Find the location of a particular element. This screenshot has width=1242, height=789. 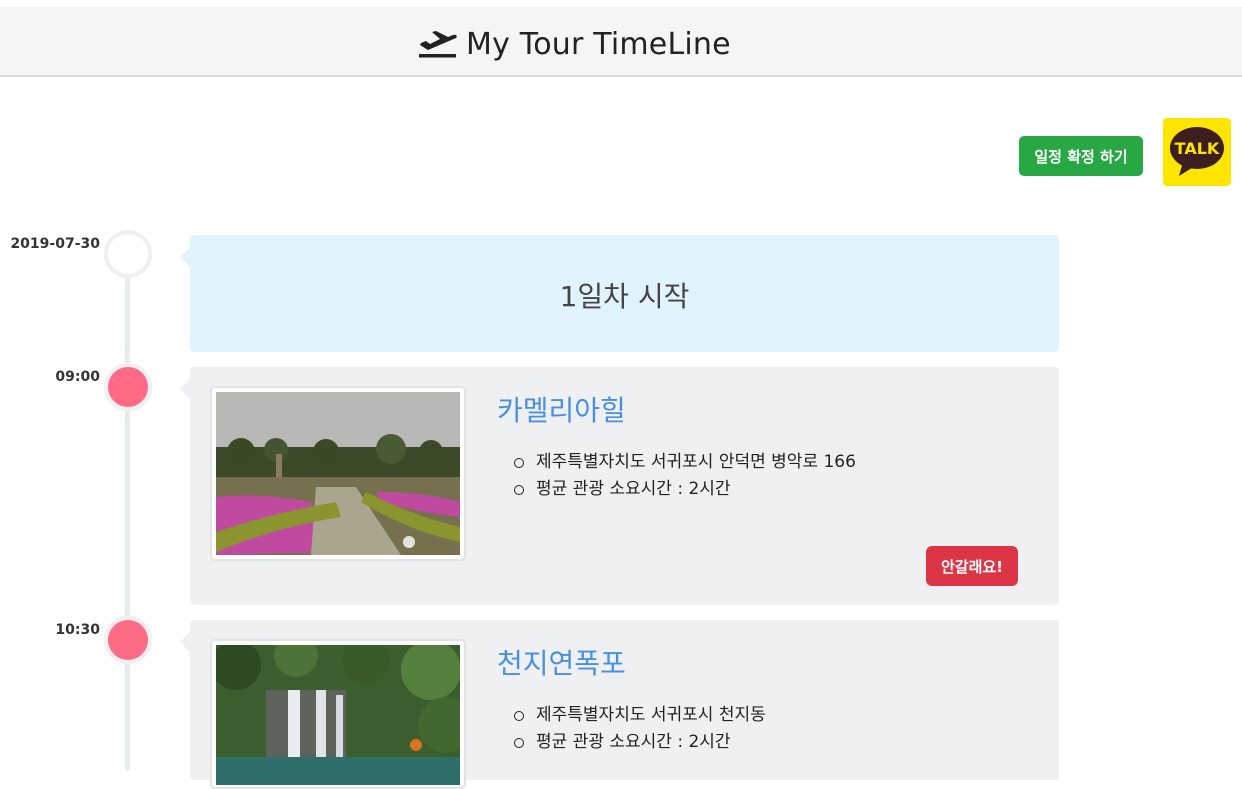

confirm-schedule-button: 일정 확정 하기 is located at coordinates (1081, 156).